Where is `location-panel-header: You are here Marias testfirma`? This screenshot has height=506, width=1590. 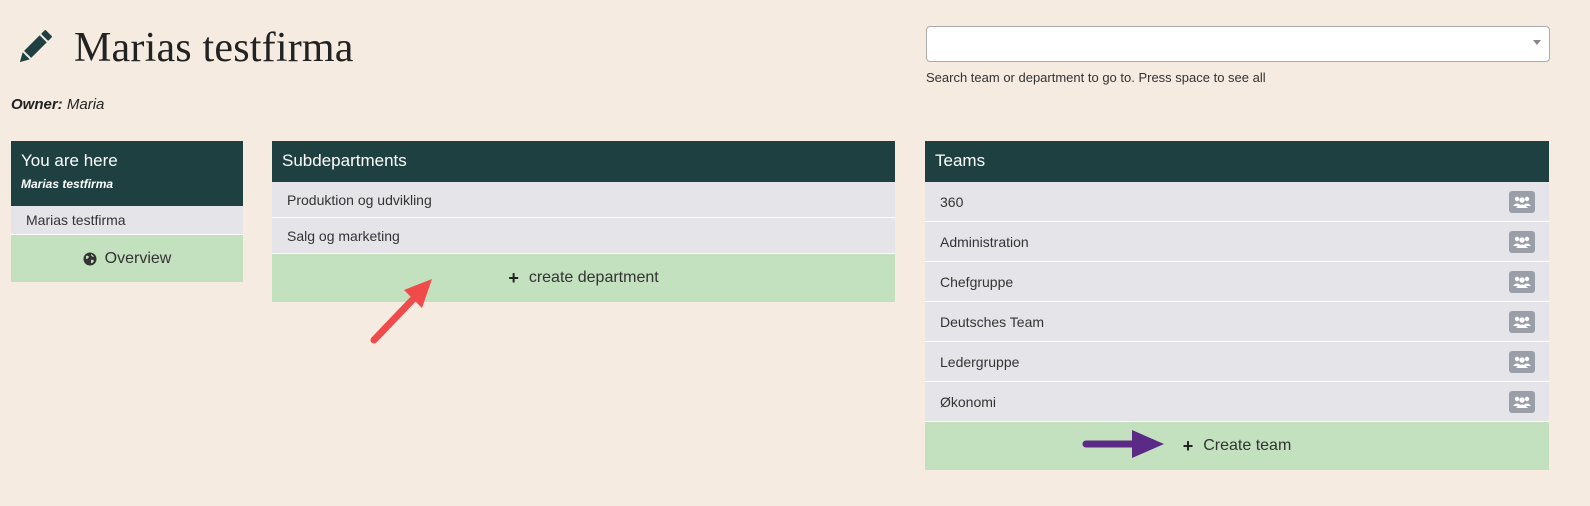 location-panel-header: You are here Marias testfirma is located at coordinates (127, 173).